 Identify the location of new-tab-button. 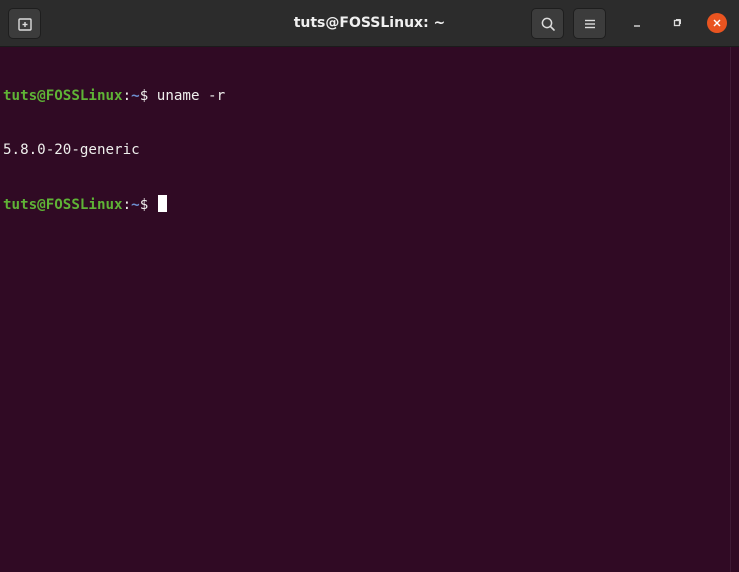
(24, 23).